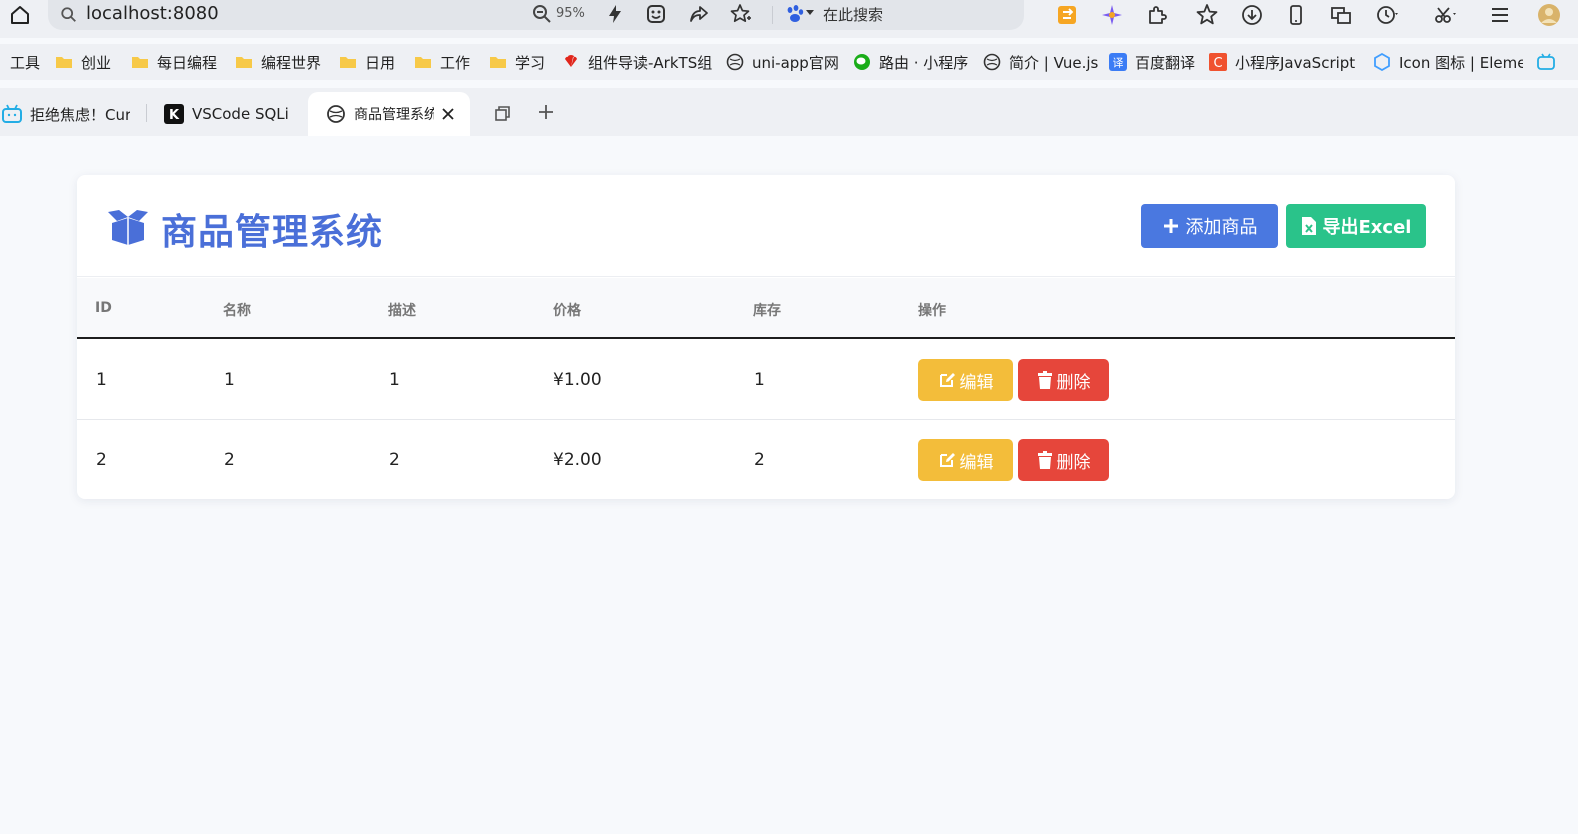  I want to click on baidu-paw-icon, so click(795, 14).